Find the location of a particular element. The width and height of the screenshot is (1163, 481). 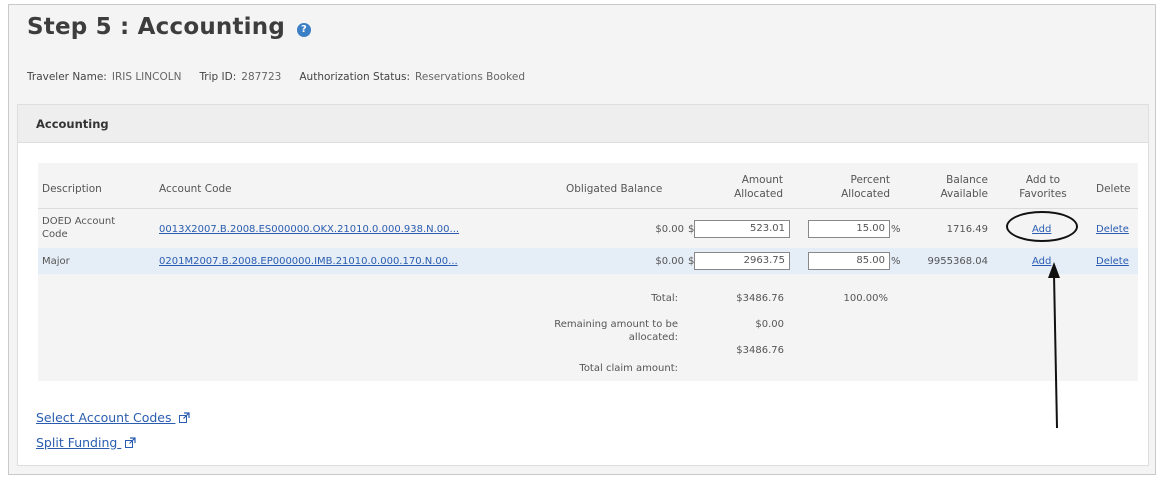

trip-id-label: Trip ID: is located at coordinates (218, 77).